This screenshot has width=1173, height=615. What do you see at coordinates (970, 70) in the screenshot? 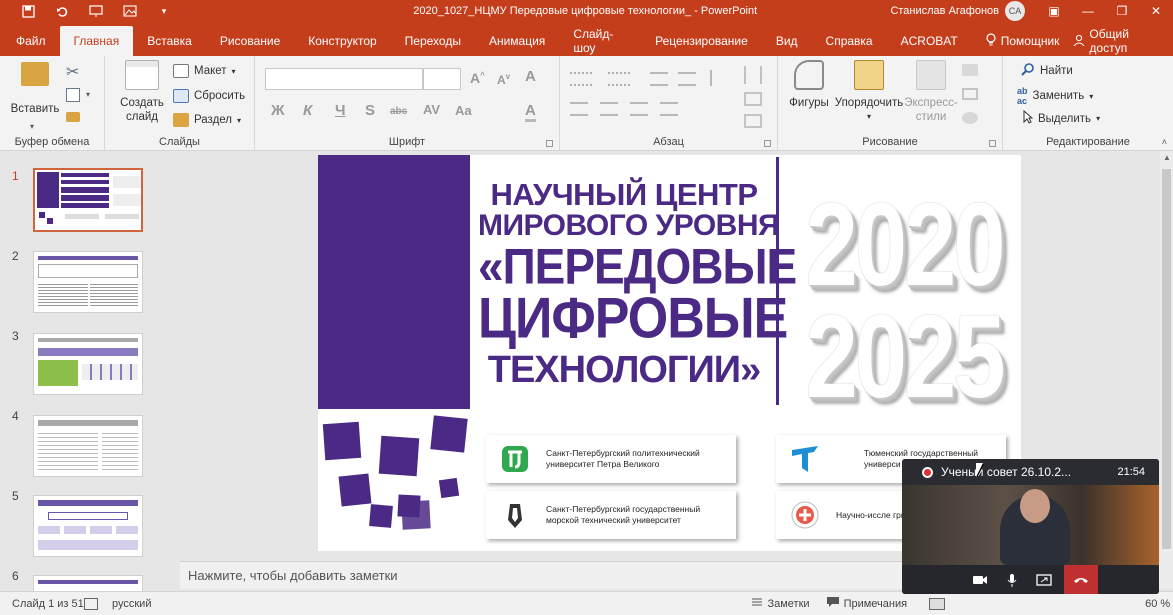
I see `shape-fill-icon` at bounding box center [970, 70].